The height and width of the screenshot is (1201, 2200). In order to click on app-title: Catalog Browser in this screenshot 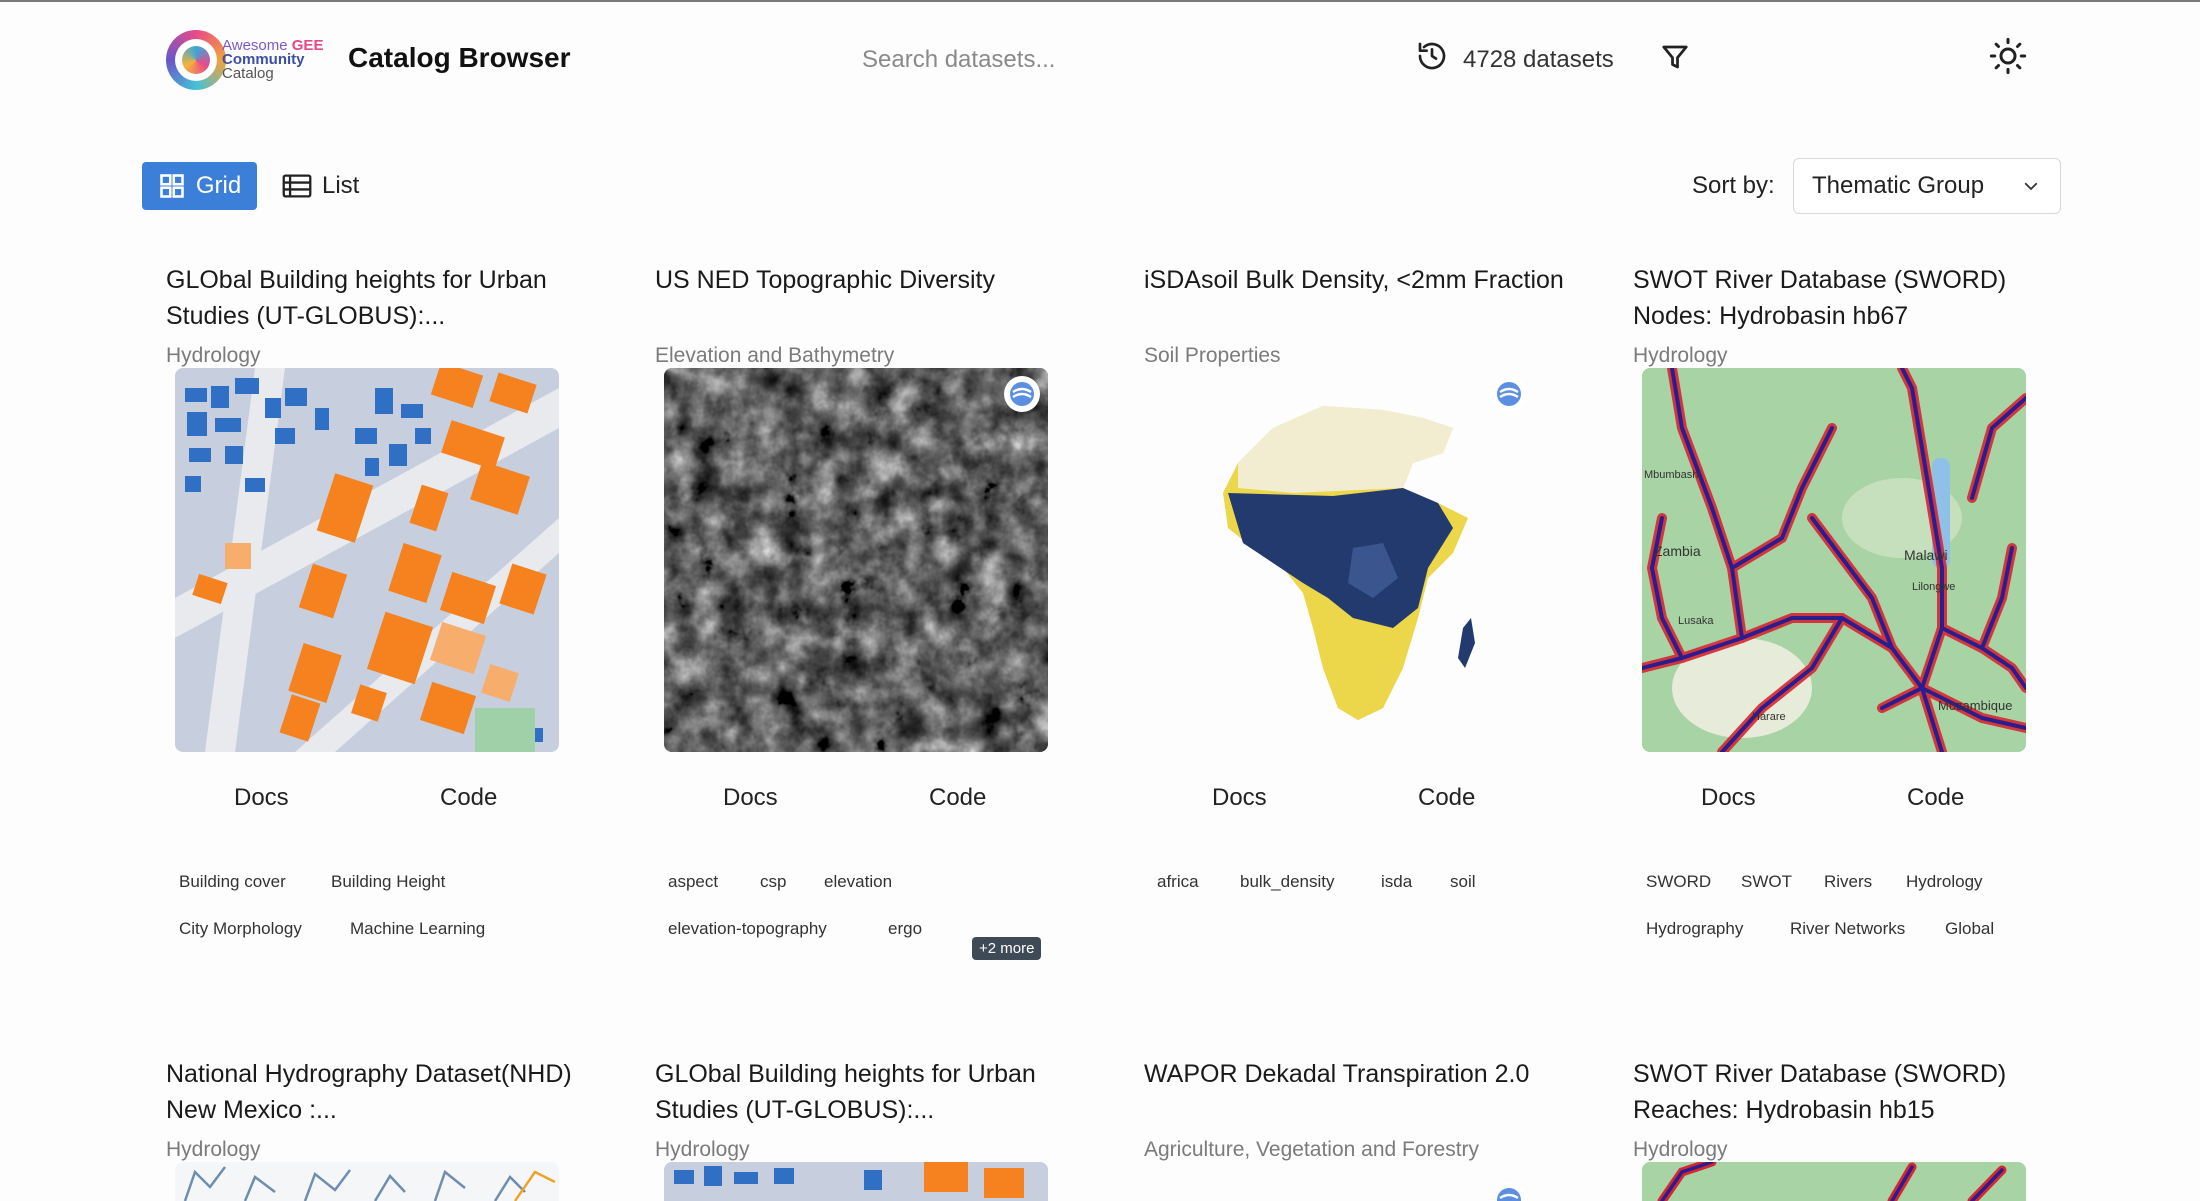, I will do `click(459, 57)`.